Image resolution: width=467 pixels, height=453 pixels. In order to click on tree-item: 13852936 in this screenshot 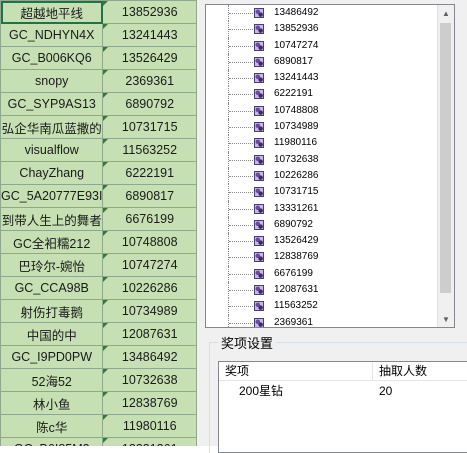, I will do `click(322, 29)`.